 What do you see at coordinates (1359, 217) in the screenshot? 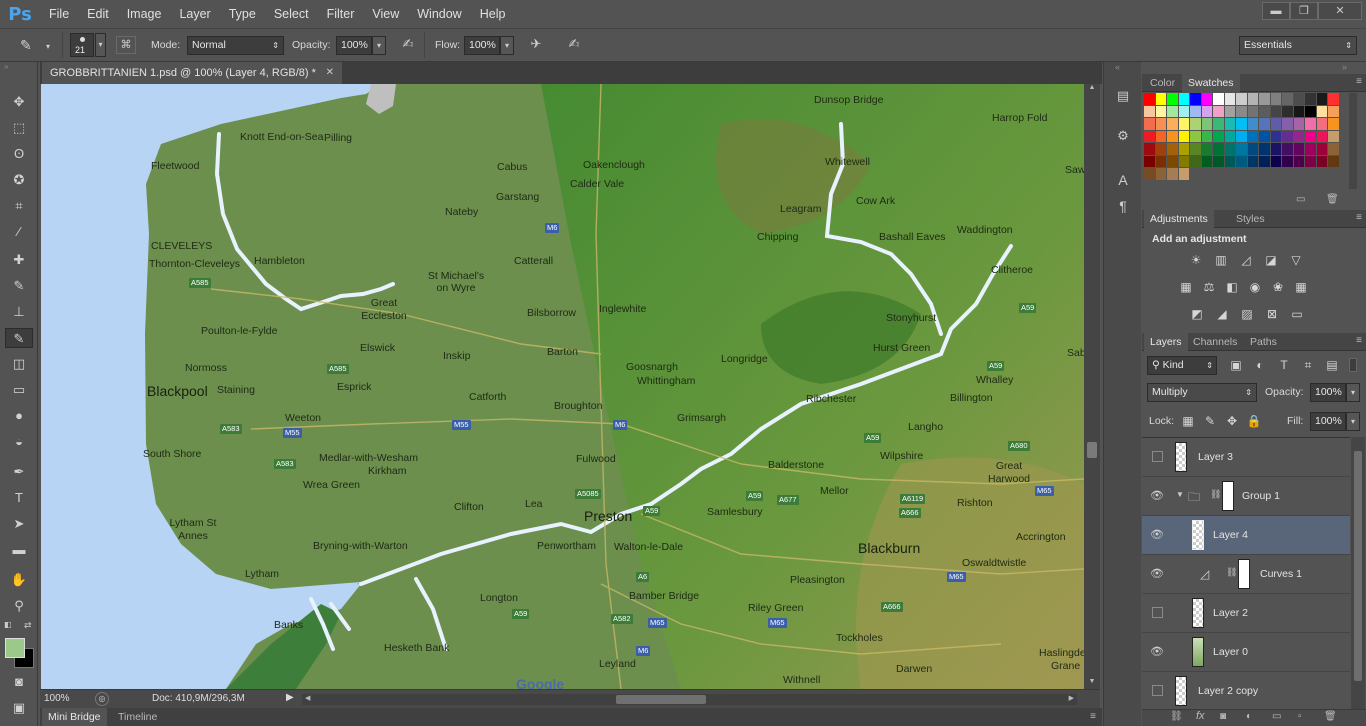
I see `panel-menu-icon: ≡` at bounding box center [1359, 217].